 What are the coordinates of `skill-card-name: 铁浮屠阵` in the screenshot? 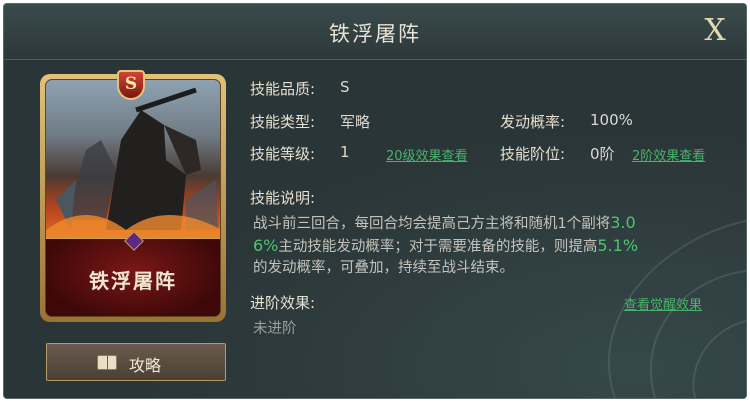 It's located at (133, 281).